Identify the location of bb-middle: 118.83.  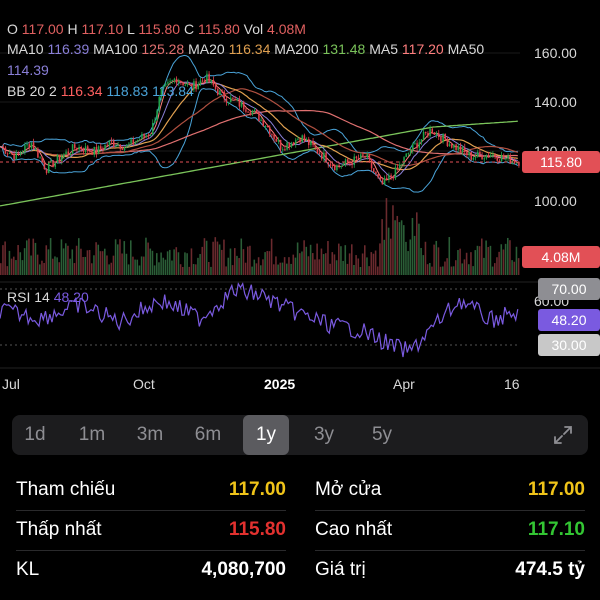
(127, 91).